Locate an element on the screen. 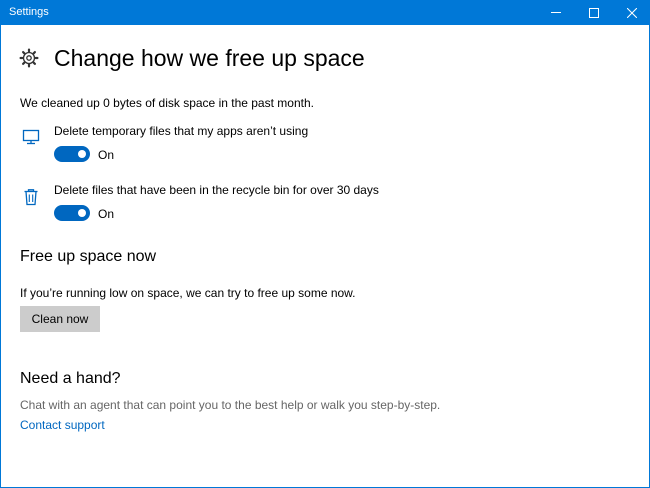 The image size is (650, 488). minimize-button is located at coordinates (556, 12).